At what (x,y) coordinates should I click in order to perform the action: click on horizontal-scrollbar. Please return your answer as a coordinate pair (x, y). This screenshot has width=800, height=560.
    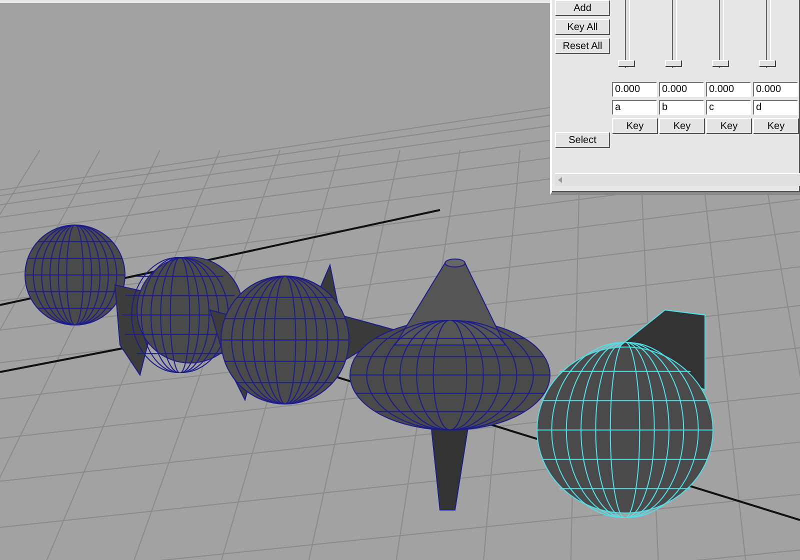
    Looking at the image, I should click on (677, 179).